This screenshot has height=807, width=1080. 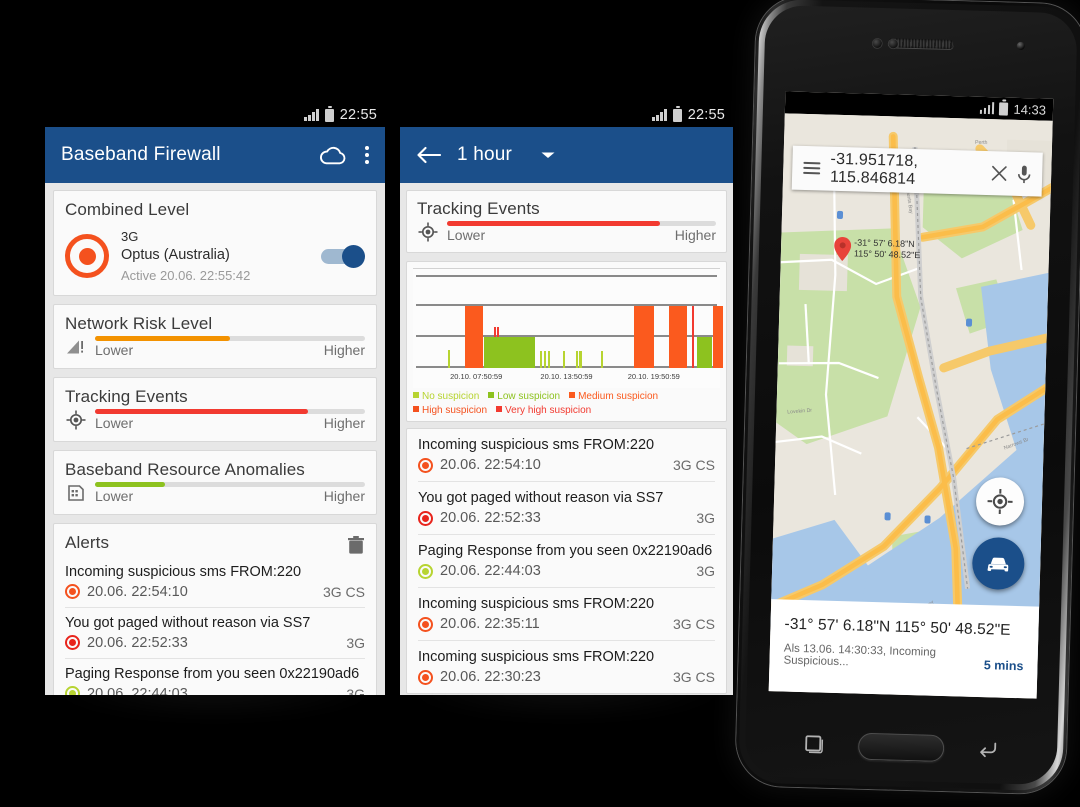 What do you see at coordinates (127, 209) in the screenshot?
I see `combined-level-title: Combined Level` at bounding box center [127, 209].